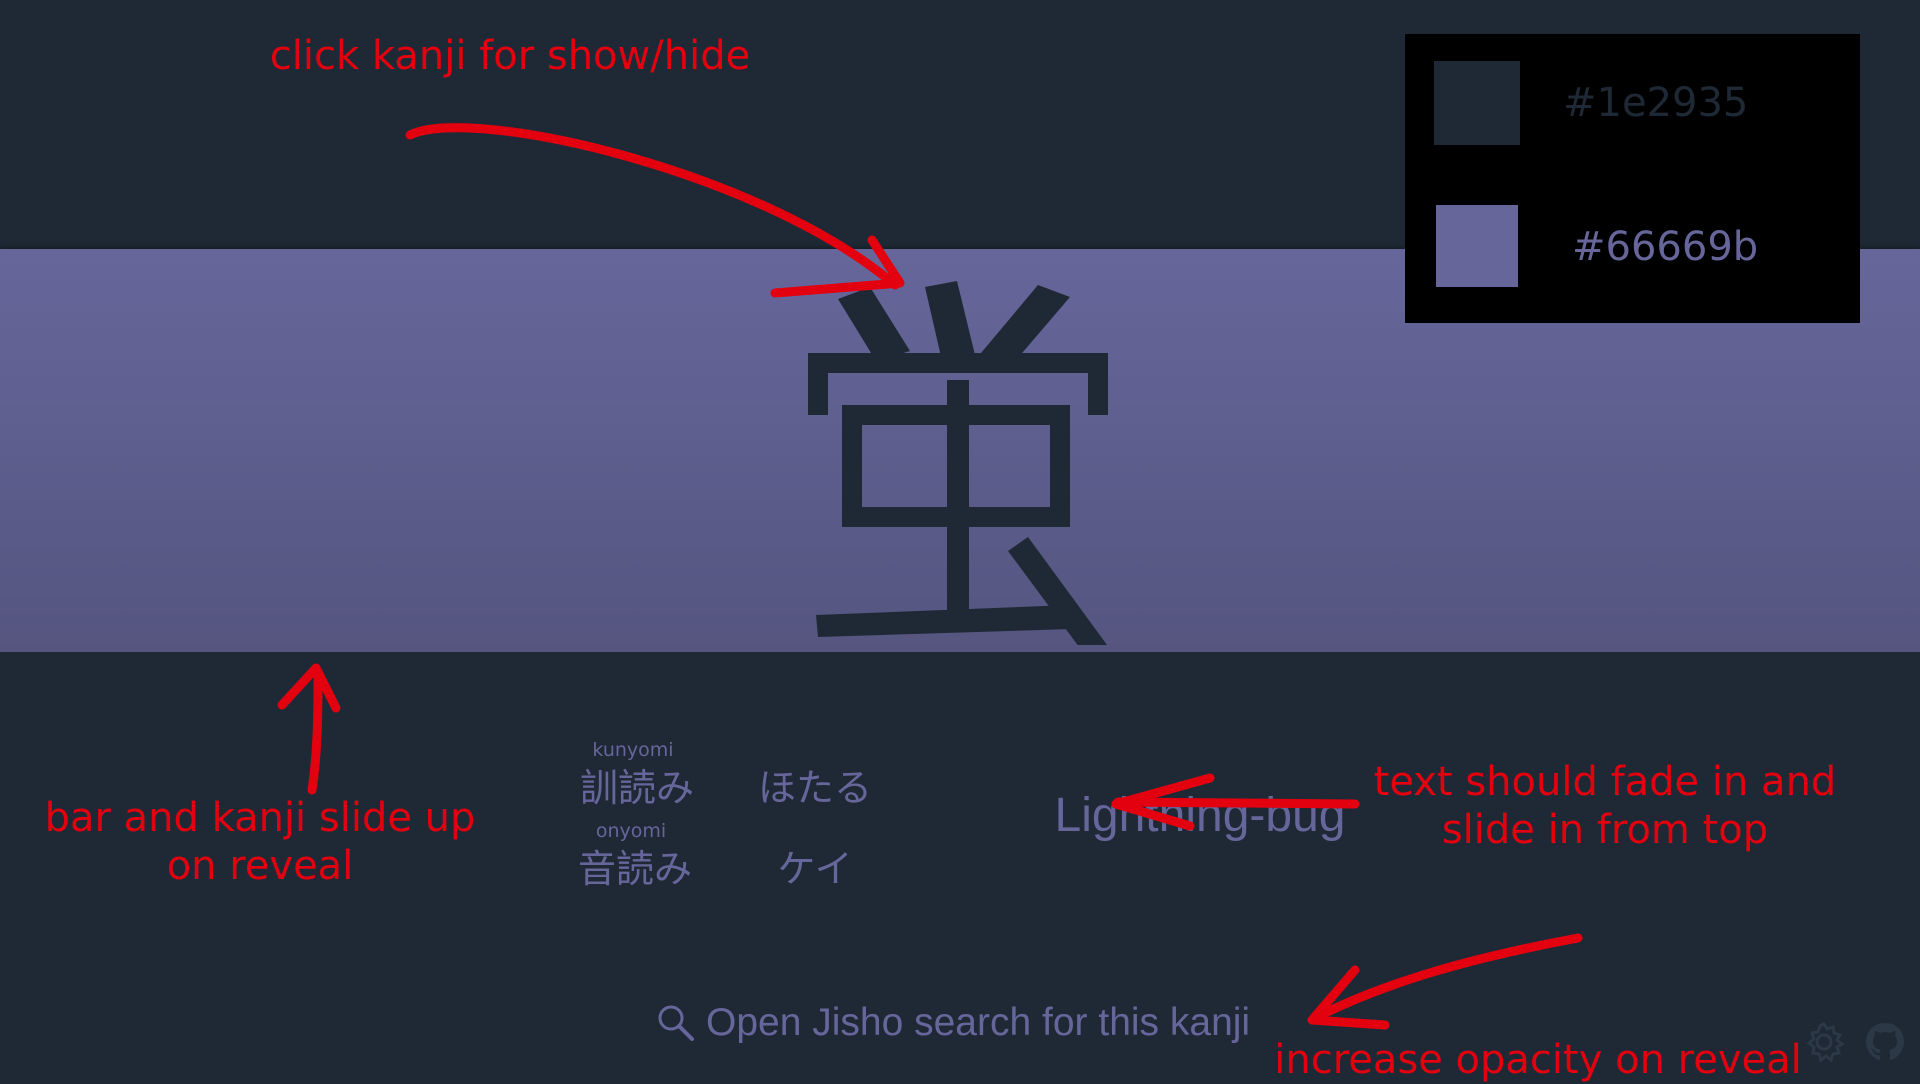 This screenshot has width=1920, height=1084. What do you see at coordinates (814, 788) in the screenshot?
I see `kunyomi-value: ほたる` at bounding box center [814, 788].